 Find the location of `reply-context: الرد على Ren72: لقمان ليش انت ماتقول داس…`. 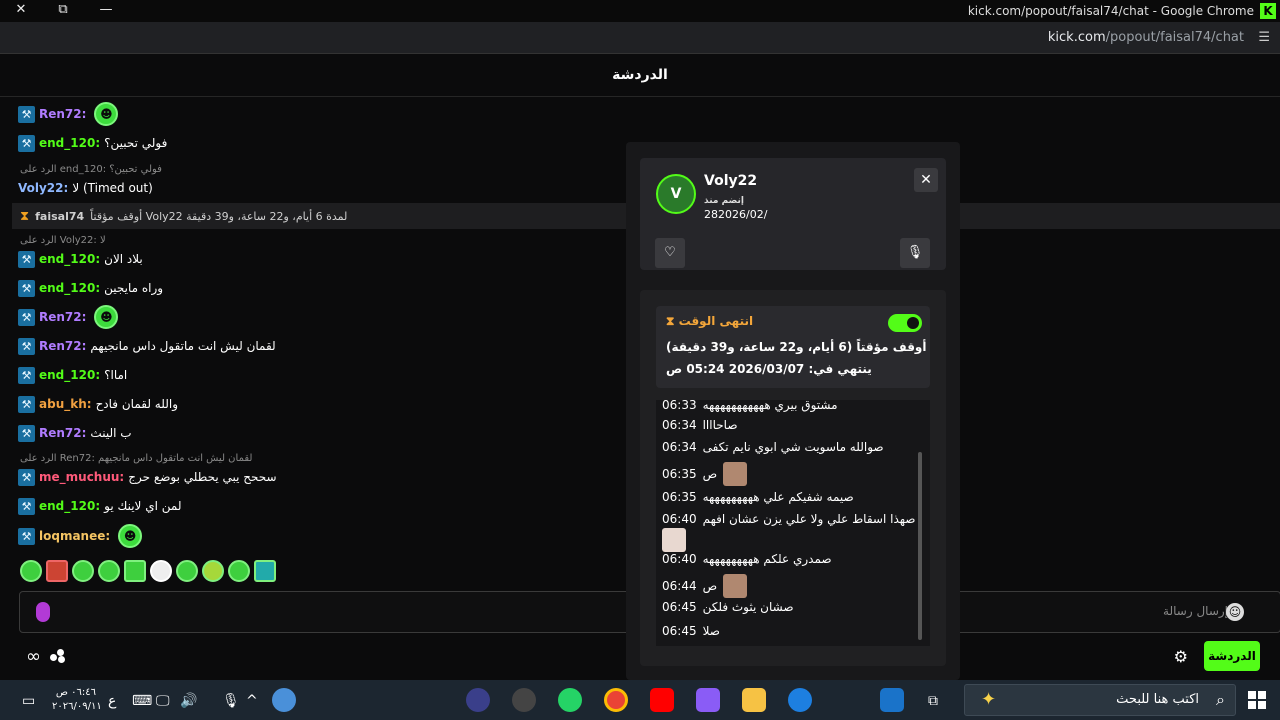

reply-context: الرد على Ren72: لقمان ليش انت ماتقول داس… is located at coordinates (136, 458).